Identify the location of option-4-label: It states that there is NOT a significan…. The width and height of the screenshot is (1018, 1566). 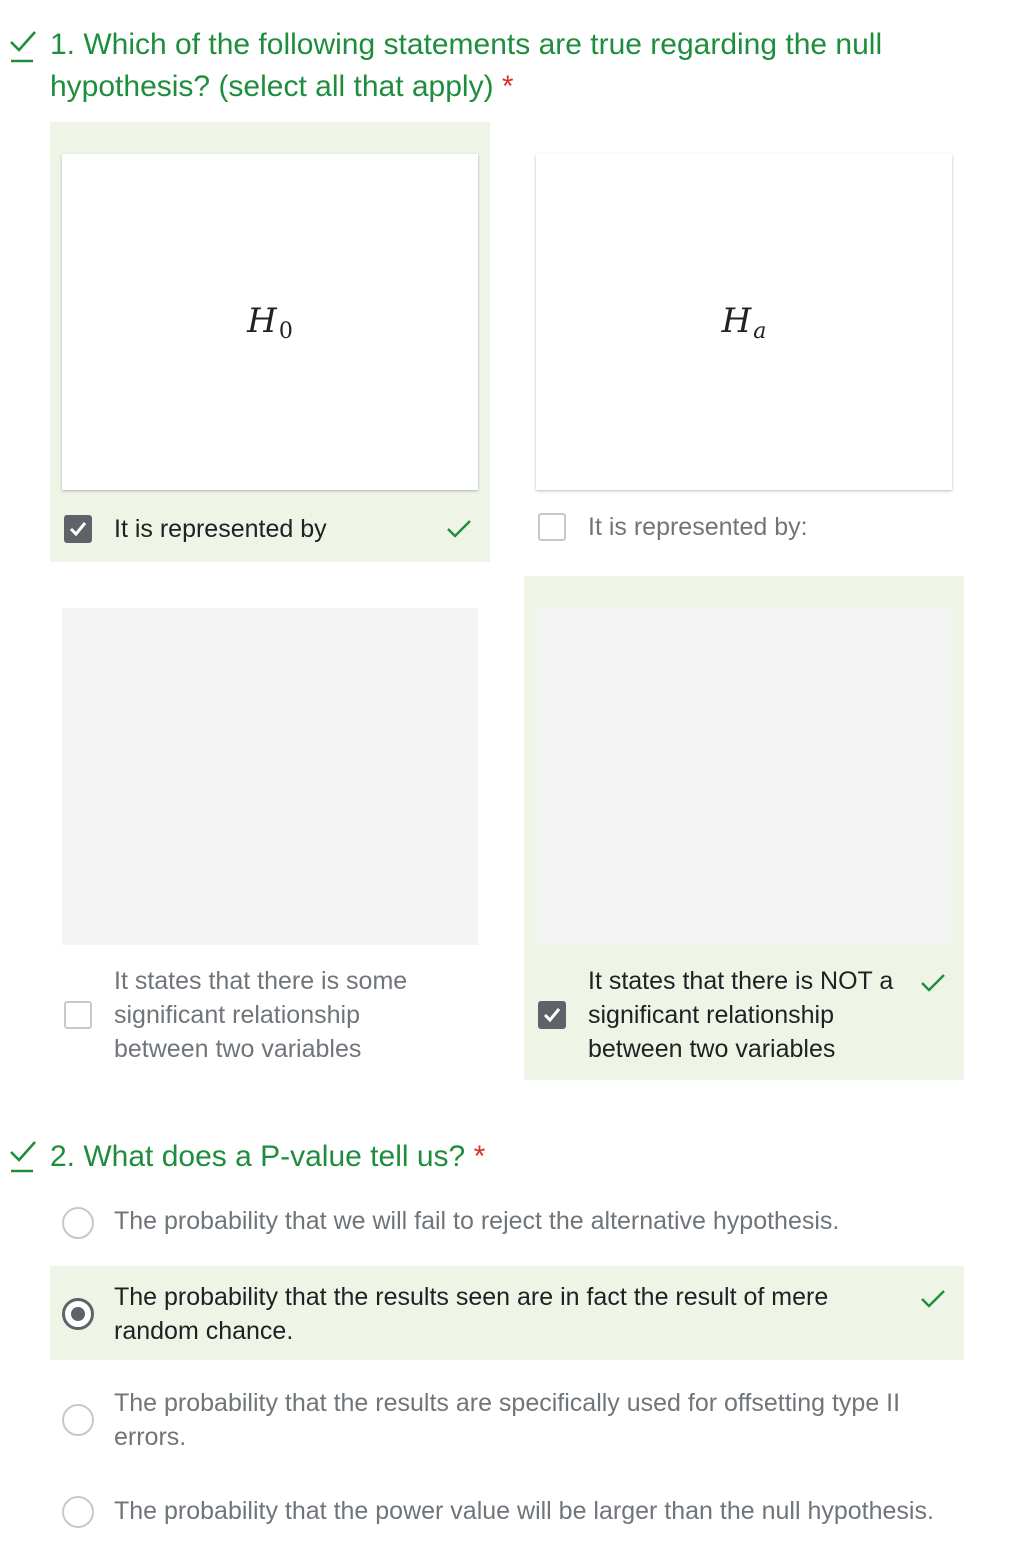
(741, 1015).